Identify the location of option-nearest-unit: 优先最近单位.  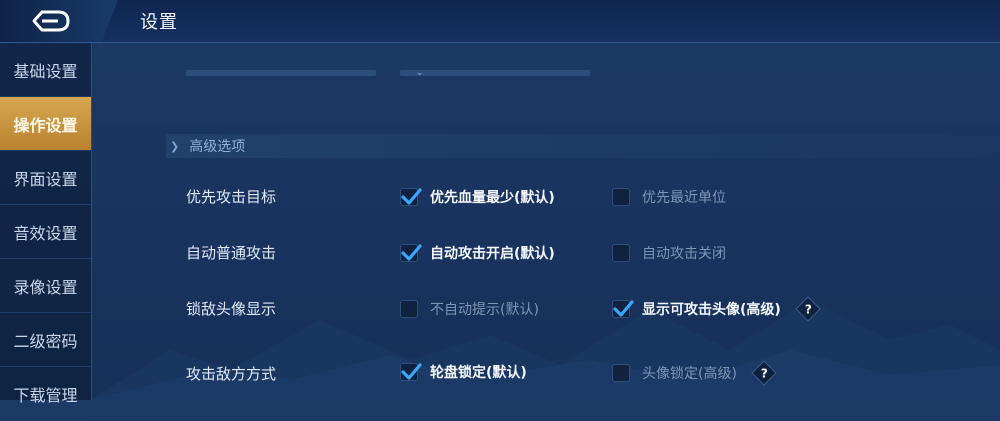
(669, 197).